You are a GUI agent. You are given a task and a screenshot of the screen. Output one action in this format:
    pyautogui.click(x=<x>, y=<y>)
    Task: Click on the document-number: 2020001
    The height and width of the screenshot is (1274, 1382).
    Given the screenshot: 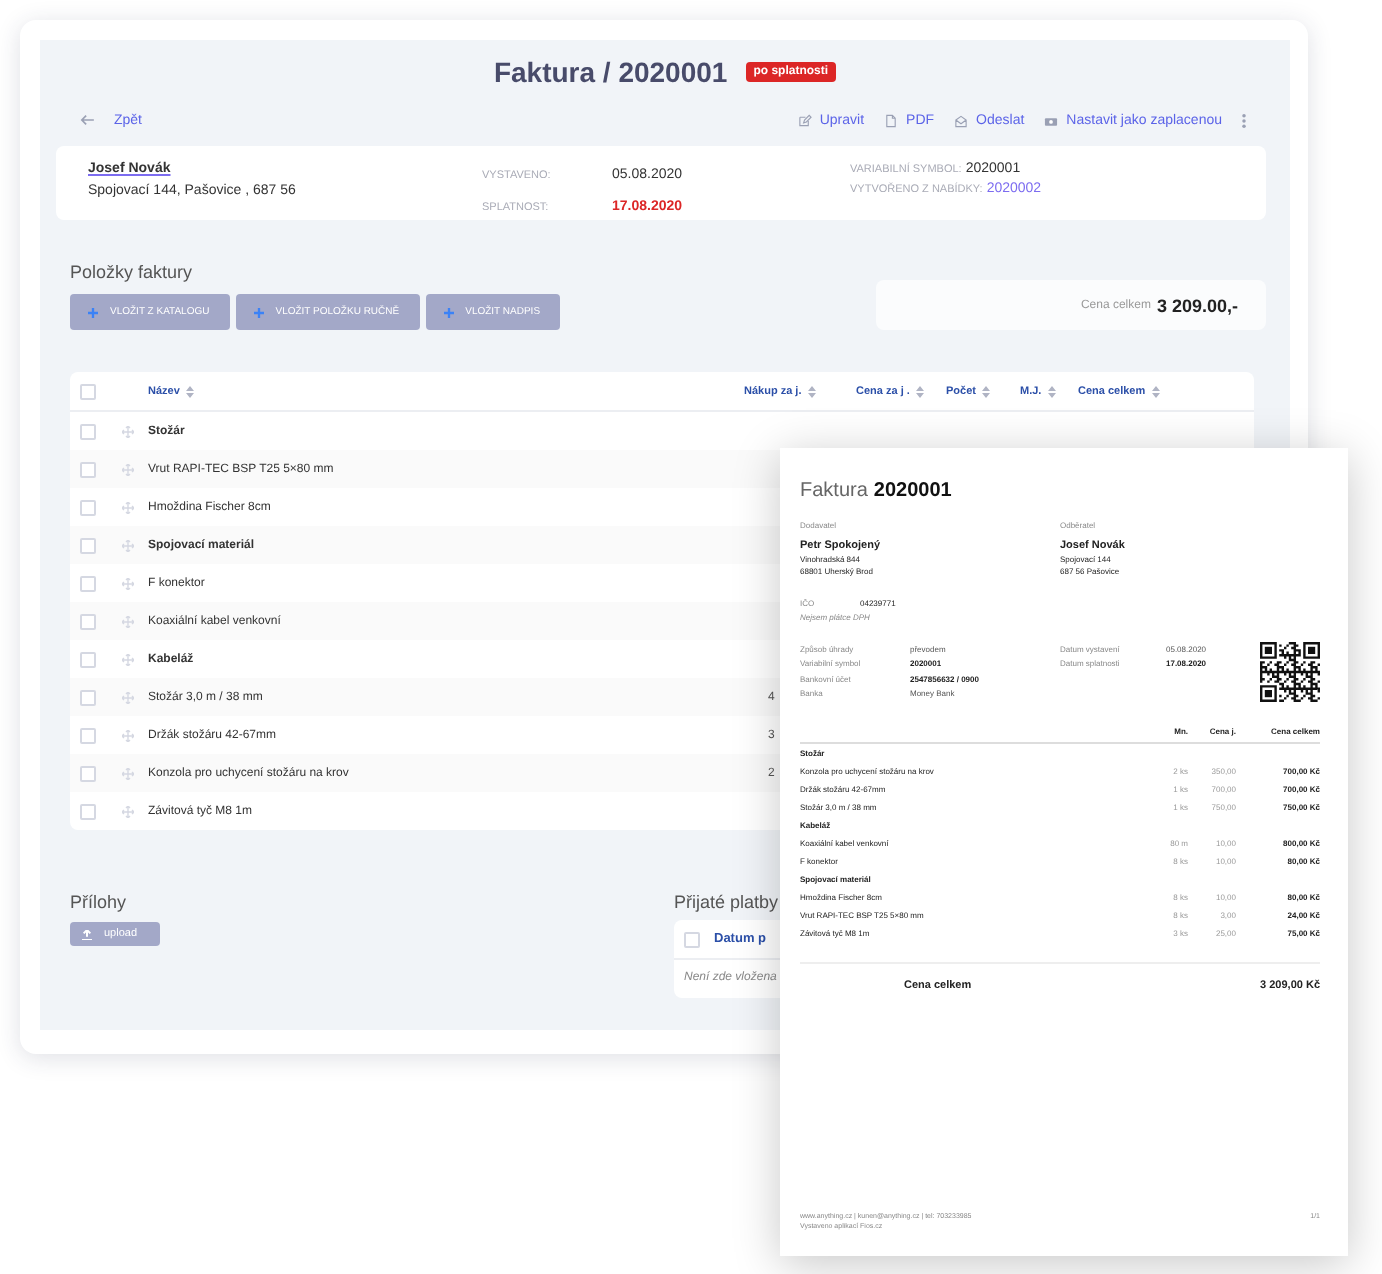 What is the action you would take?
    pyautogui.click(x=912, y=492)
    